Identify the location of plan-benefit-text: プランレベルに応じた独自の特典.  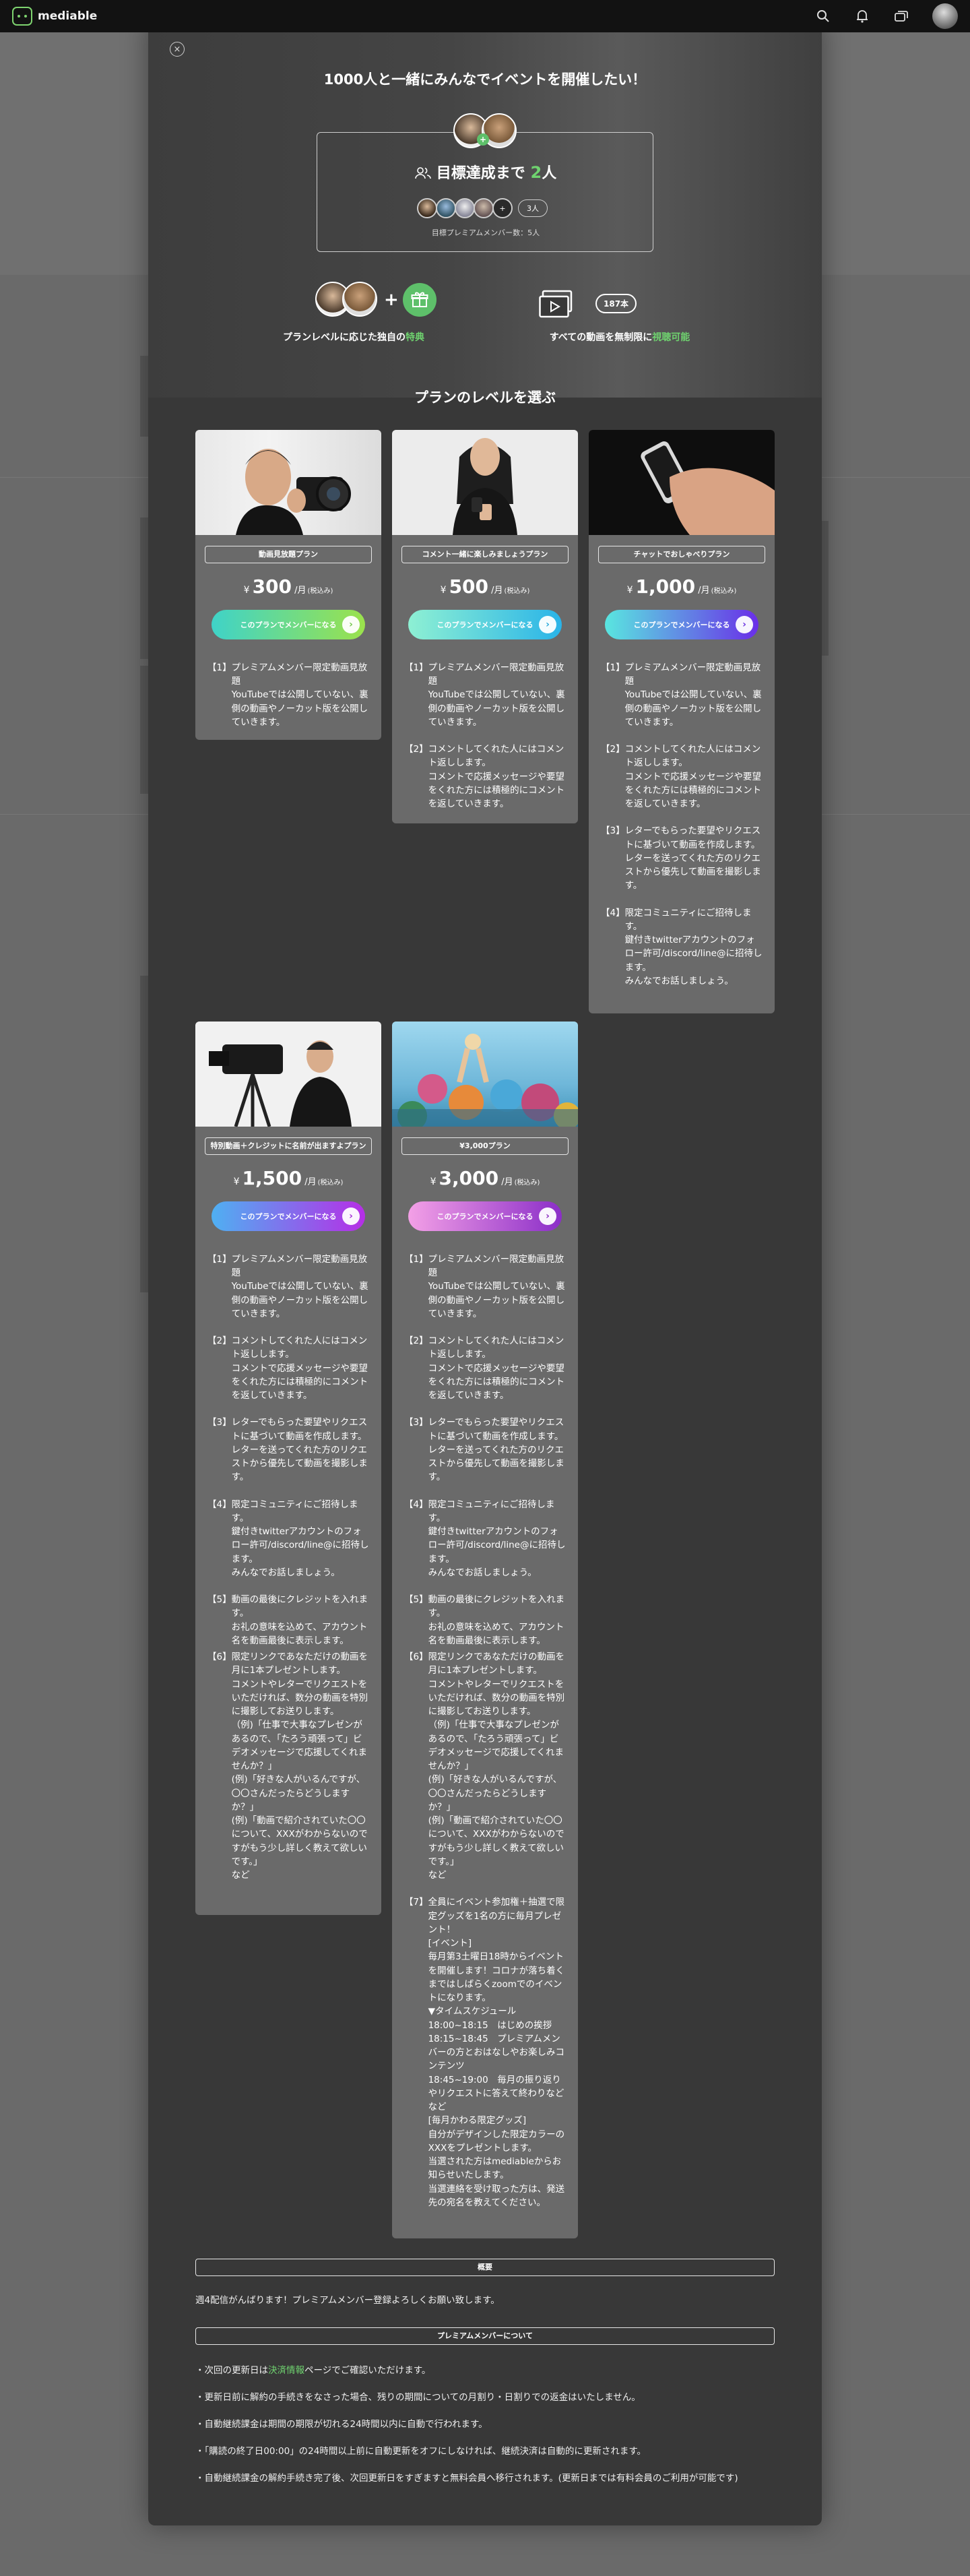
(354, 337).